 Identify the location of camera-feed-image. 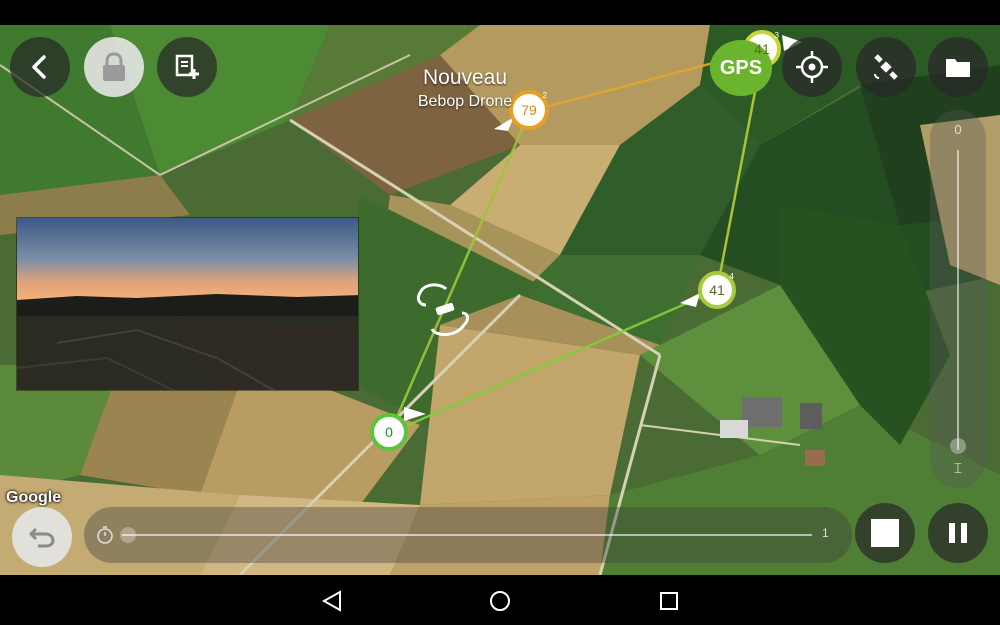
(187, 304).